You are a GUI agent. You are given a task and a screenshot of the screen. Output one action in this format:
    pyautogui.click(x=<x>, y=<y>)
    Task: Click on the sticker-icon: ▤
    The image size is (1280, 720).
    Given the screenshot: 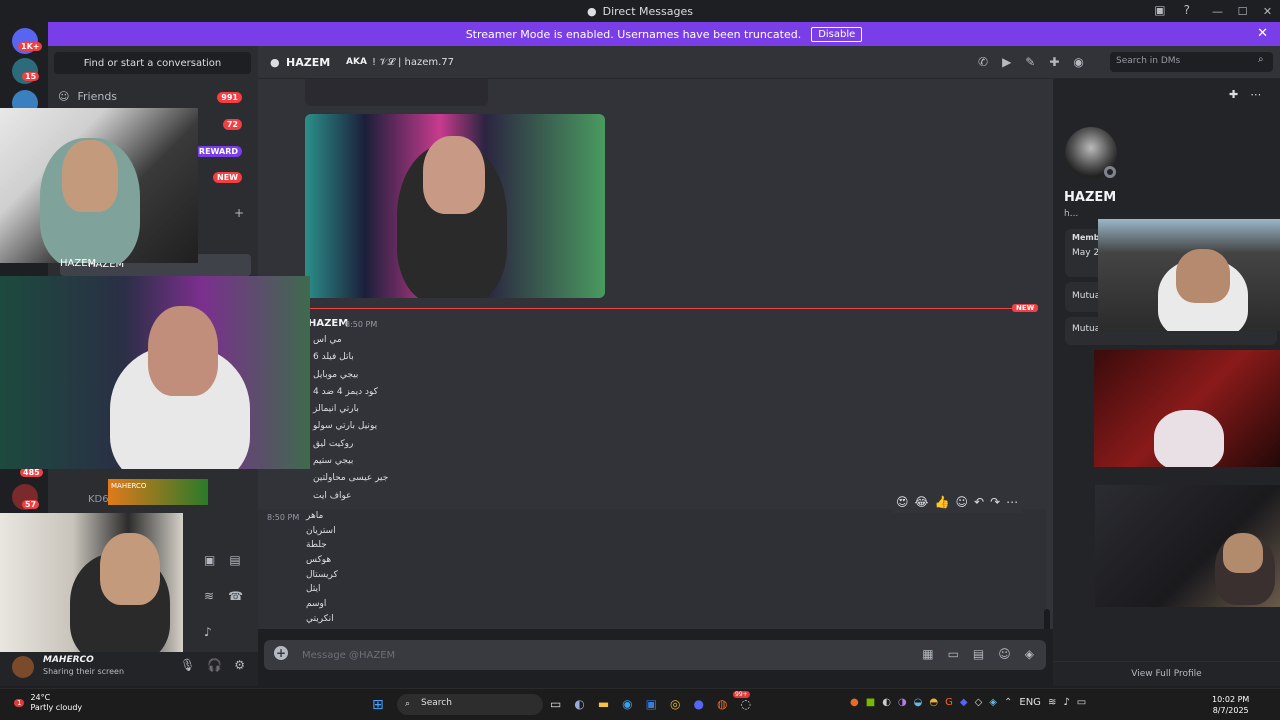 What is the action you would take?
    pyautogui.click(x=978, y=654)
    